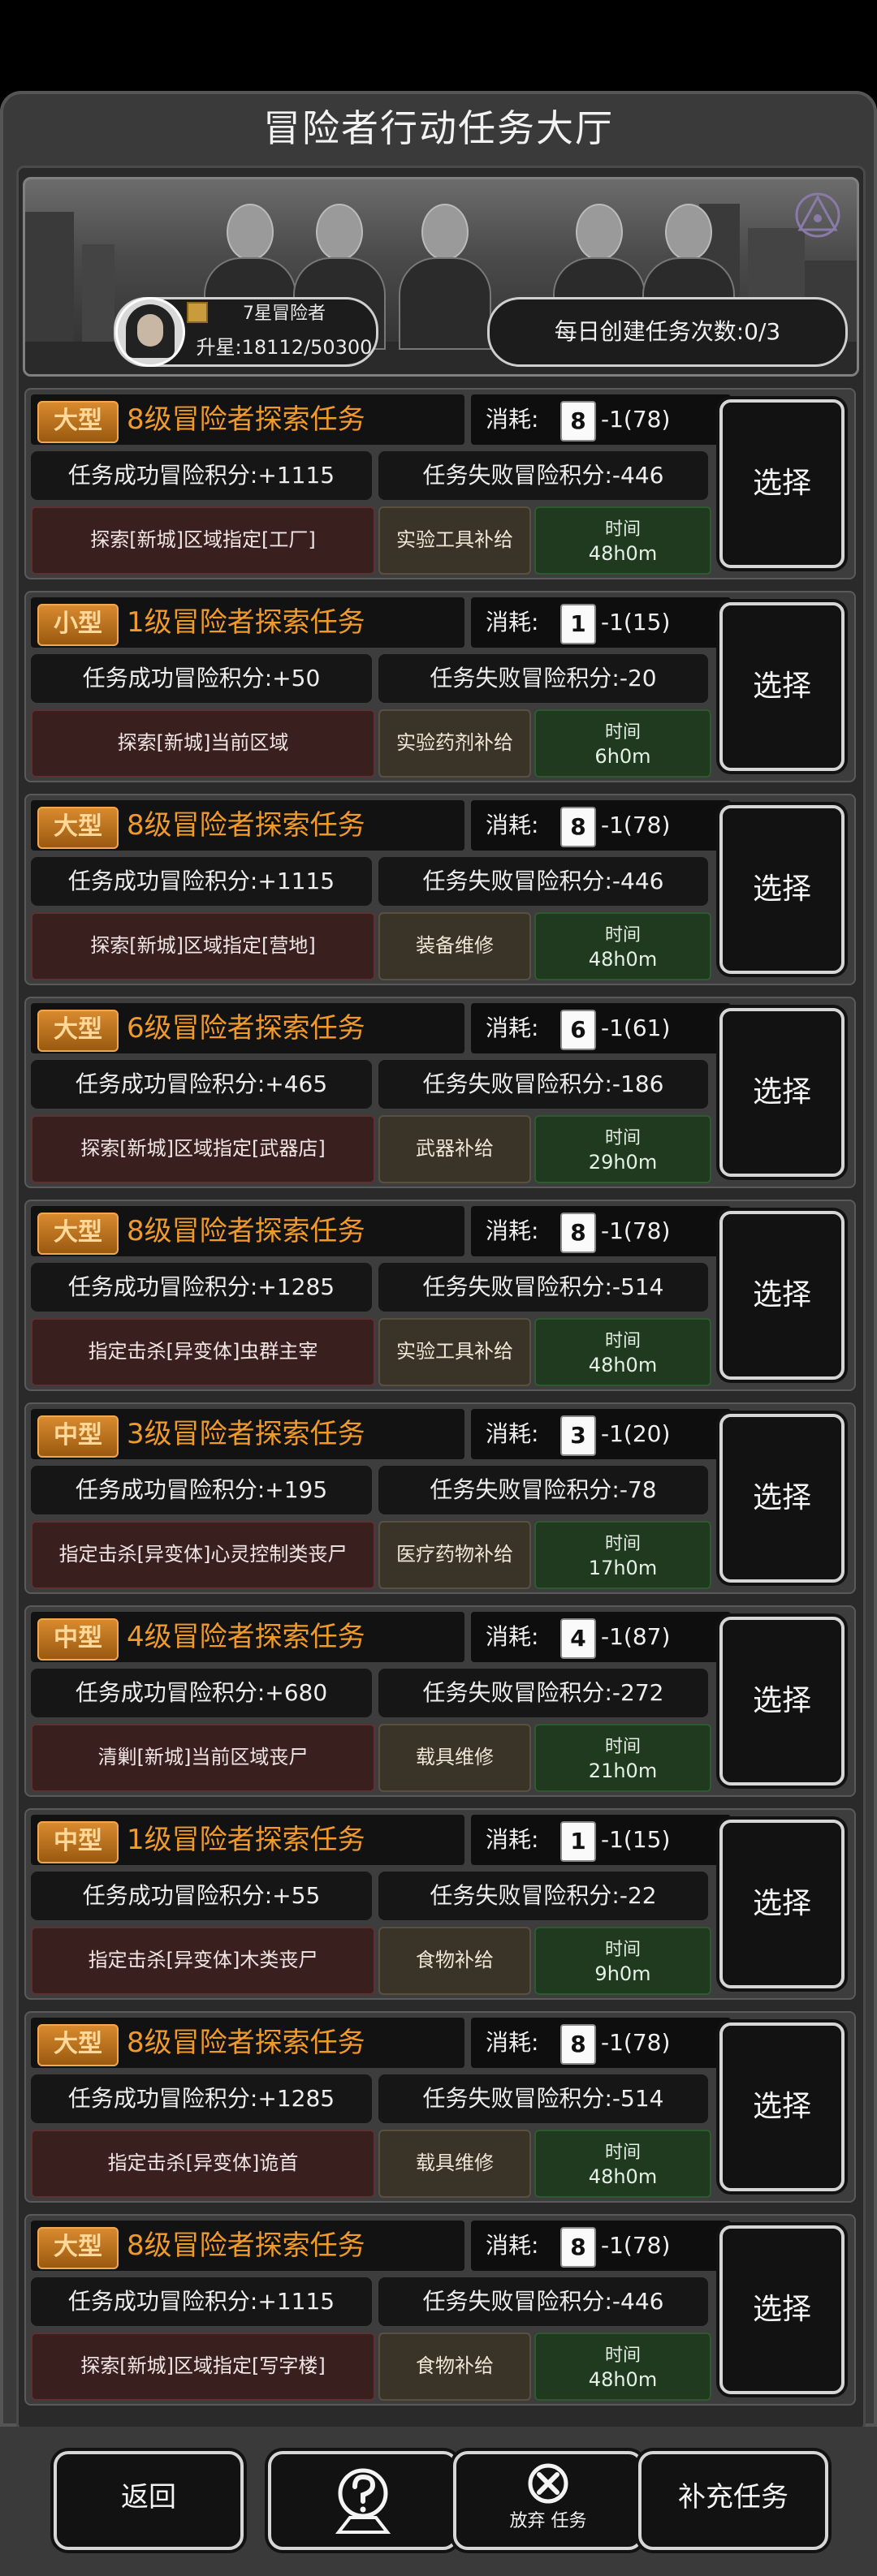 The height and width of the screenshot is (2576, 877). What do you see at coordinates (246, 1029) in the screenshot?
I see `task-name: 6级冒险者探索任务` at bounding box center [246, 1029].